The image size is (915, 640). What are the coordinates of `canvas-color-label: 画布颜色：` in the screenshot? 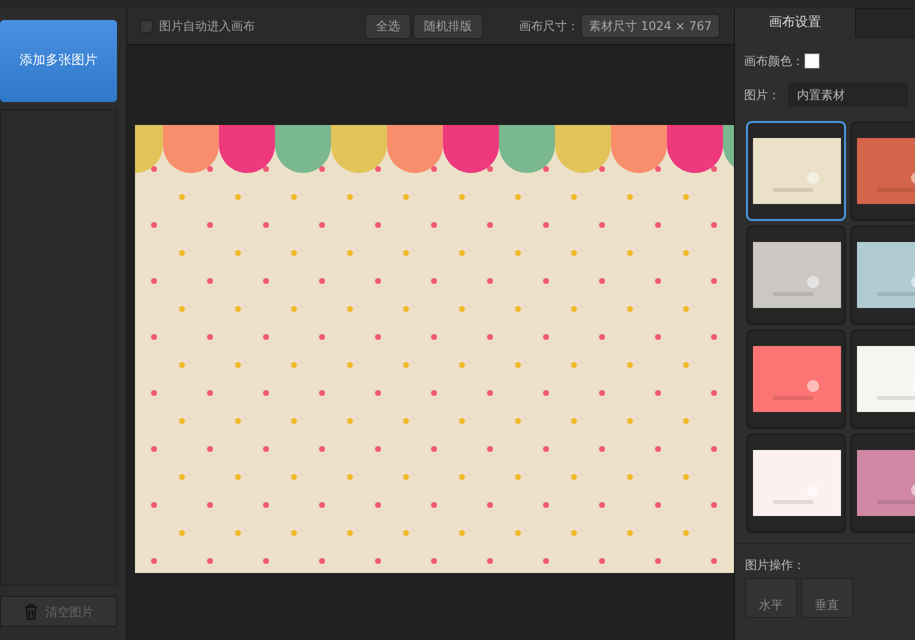 It's located at (774, 61).